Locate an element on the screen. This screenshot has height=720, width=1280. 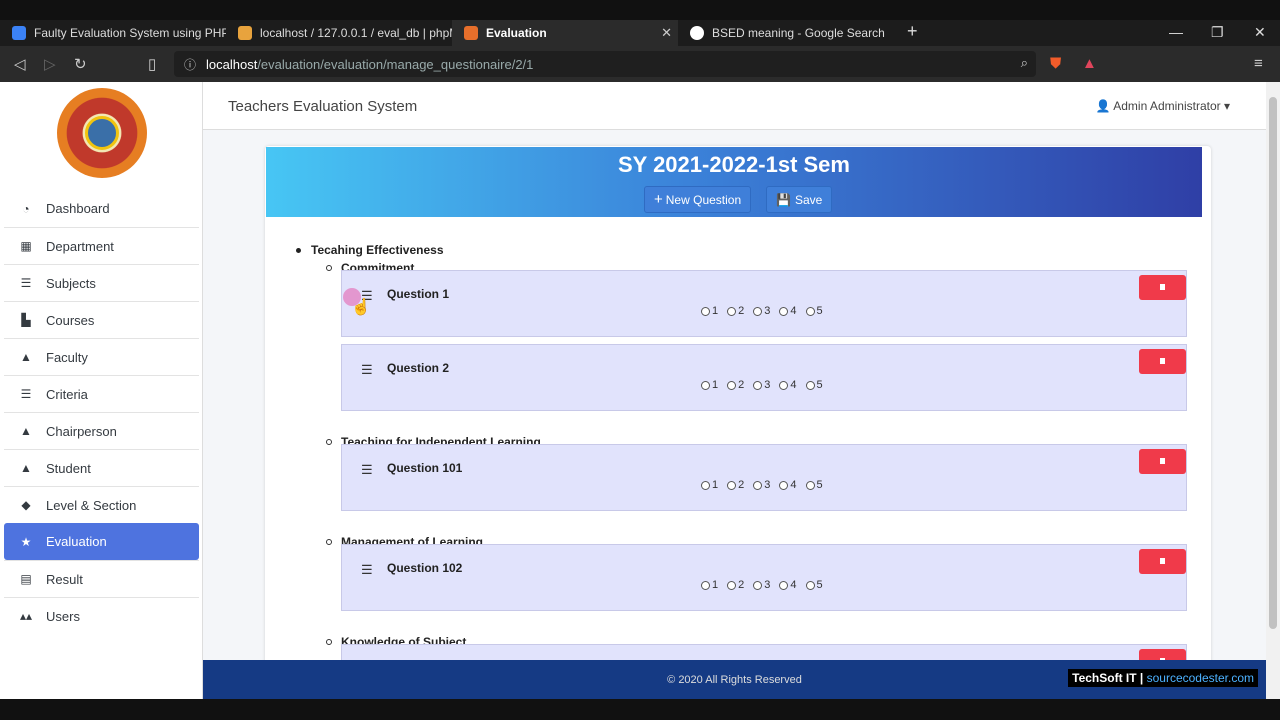
browser-tab-active: Evaluation ✕ is located at coordinates (565, 33).